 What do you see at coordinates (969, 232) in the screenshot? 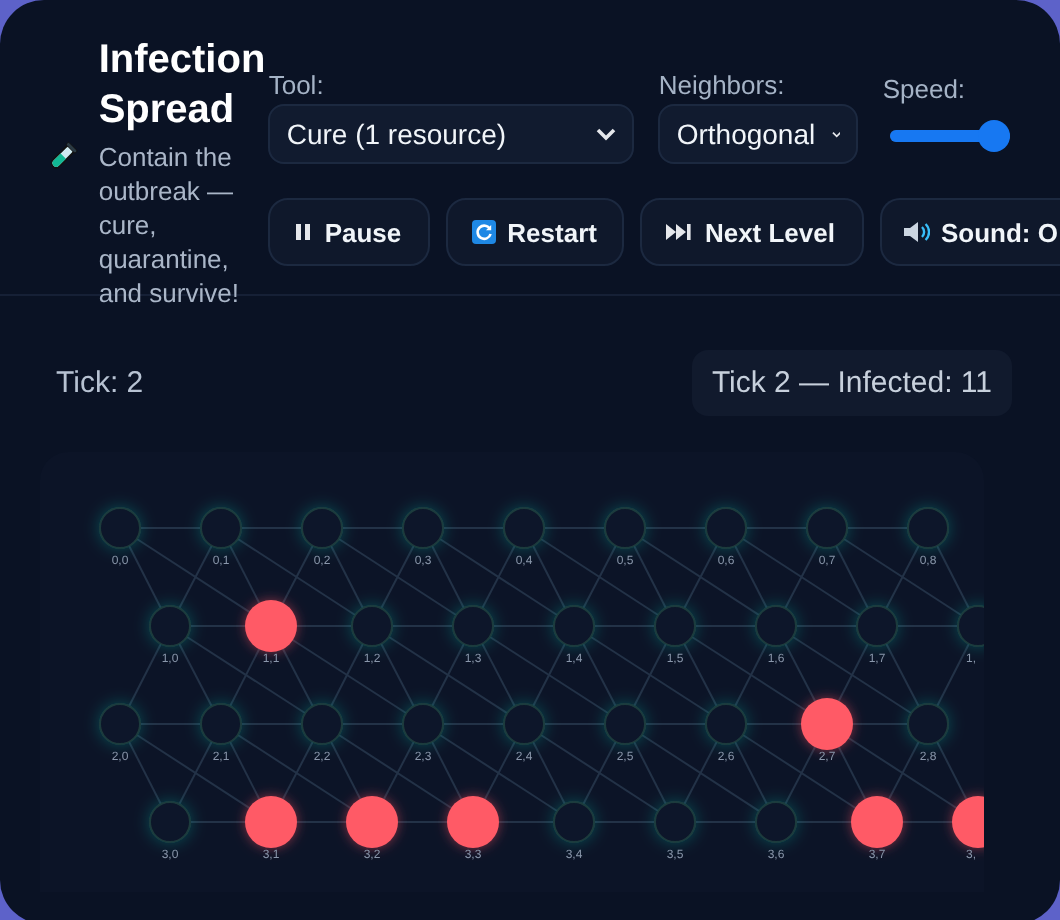
I see `sound-button: Sound: O` at bounding box center [969, 232].